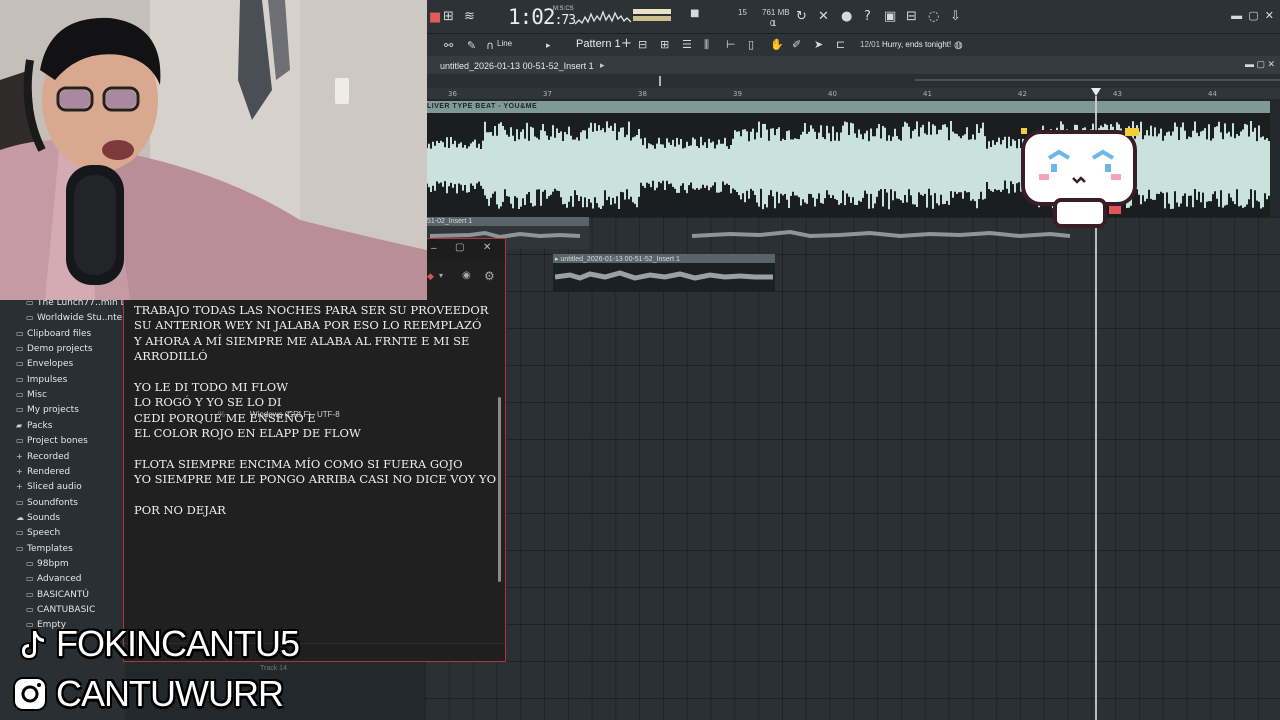 The width and height of the screenshot is (1280, 720). I want to click on tiktok-icon, so click(32, 645).